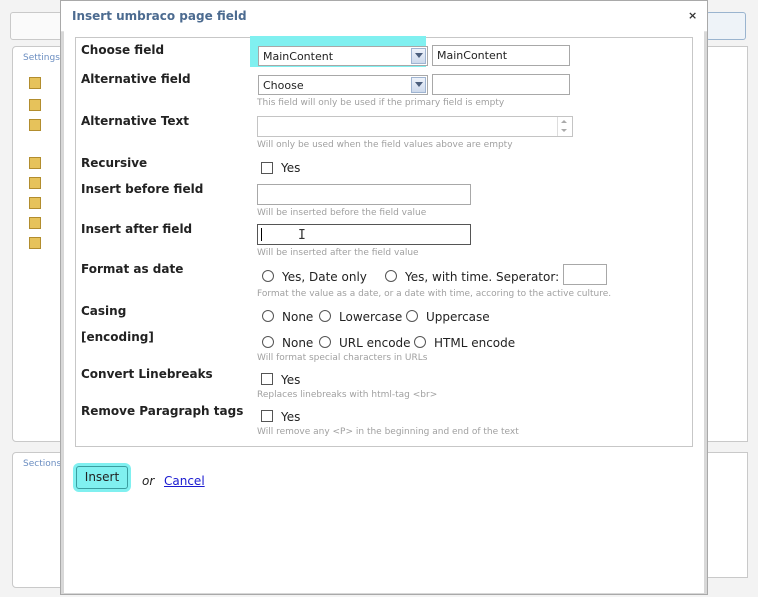 The height and width of the screenshot is (597, 758). I want to click on casing-lowercase-label: Lowercase, so click(371, 317).